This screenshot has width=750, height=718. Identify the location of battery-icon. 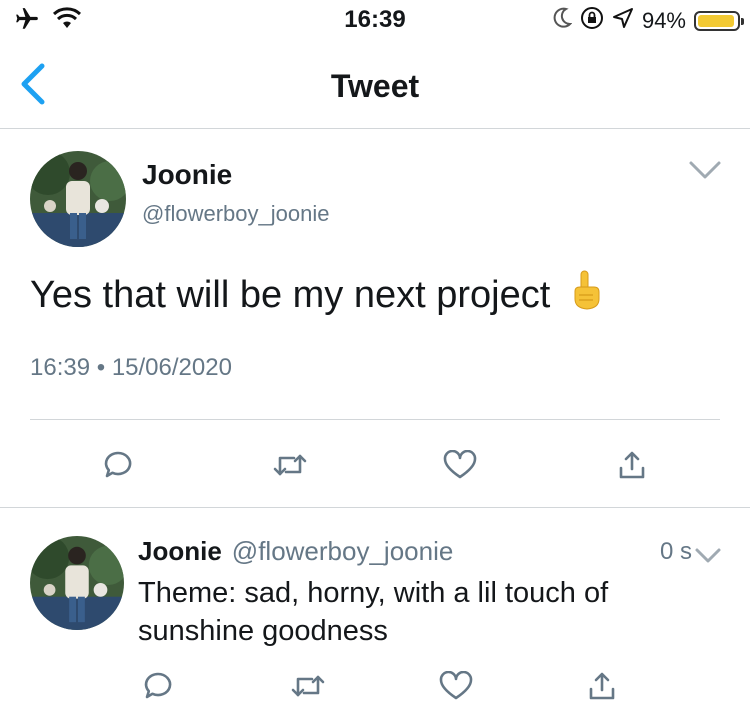
(719, 21).